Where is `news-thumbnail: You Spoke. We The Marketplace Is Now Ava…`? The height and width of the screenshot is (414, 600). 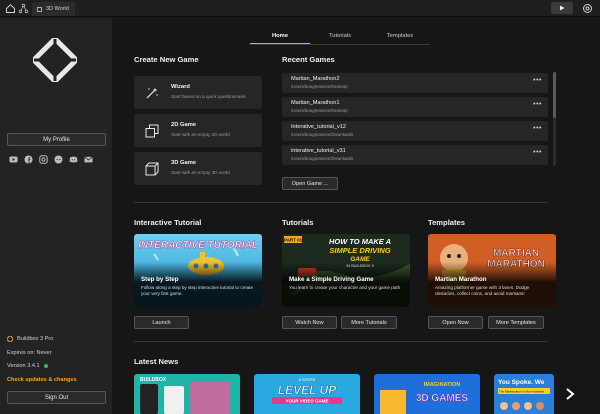
news-thumbnail: You Spoke. We The Marketplace Is Now Ava… is located at coordinates (524, 394).